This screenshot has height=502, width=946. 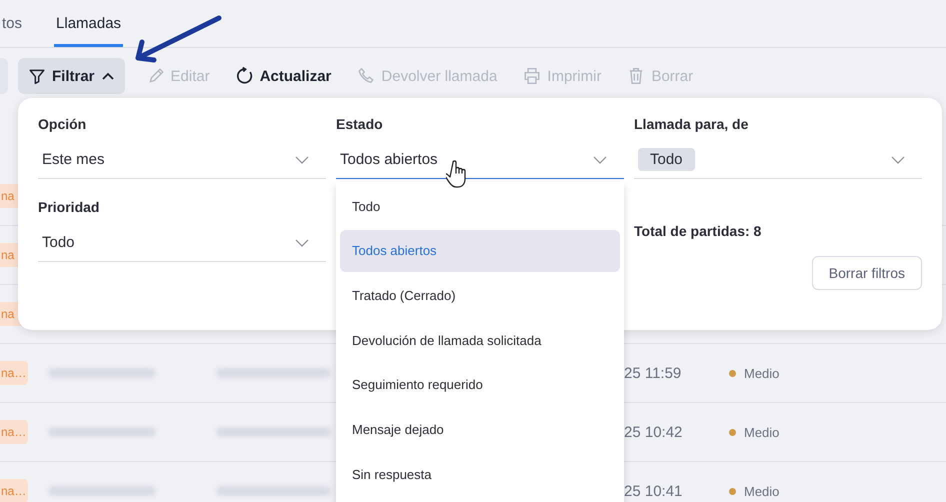 What do you see at coordinates (245, 76) in the screenshot?
I see `refresh-icon` at bounding box center [245, 76].